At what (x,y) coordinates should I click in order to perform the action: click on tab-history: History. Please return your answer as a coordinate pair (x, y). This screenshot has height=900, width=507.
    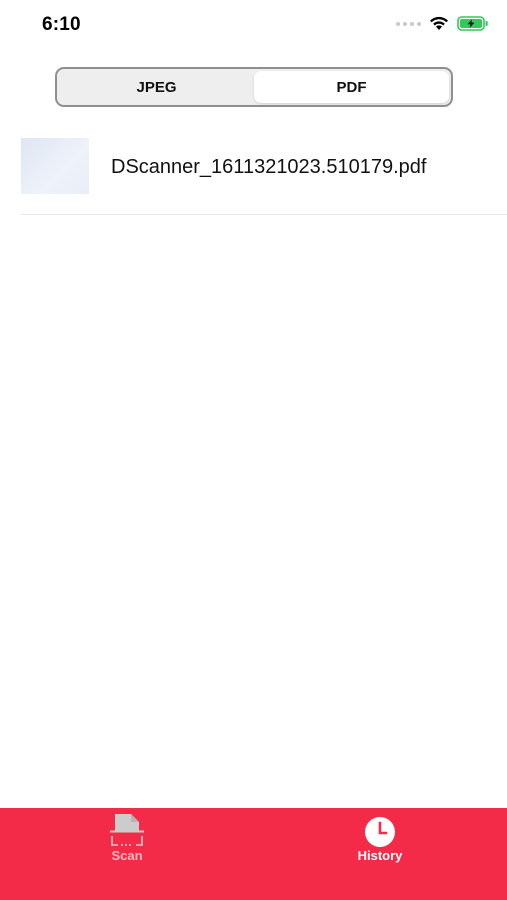
    Looking at the image, I should click on (380, 843).